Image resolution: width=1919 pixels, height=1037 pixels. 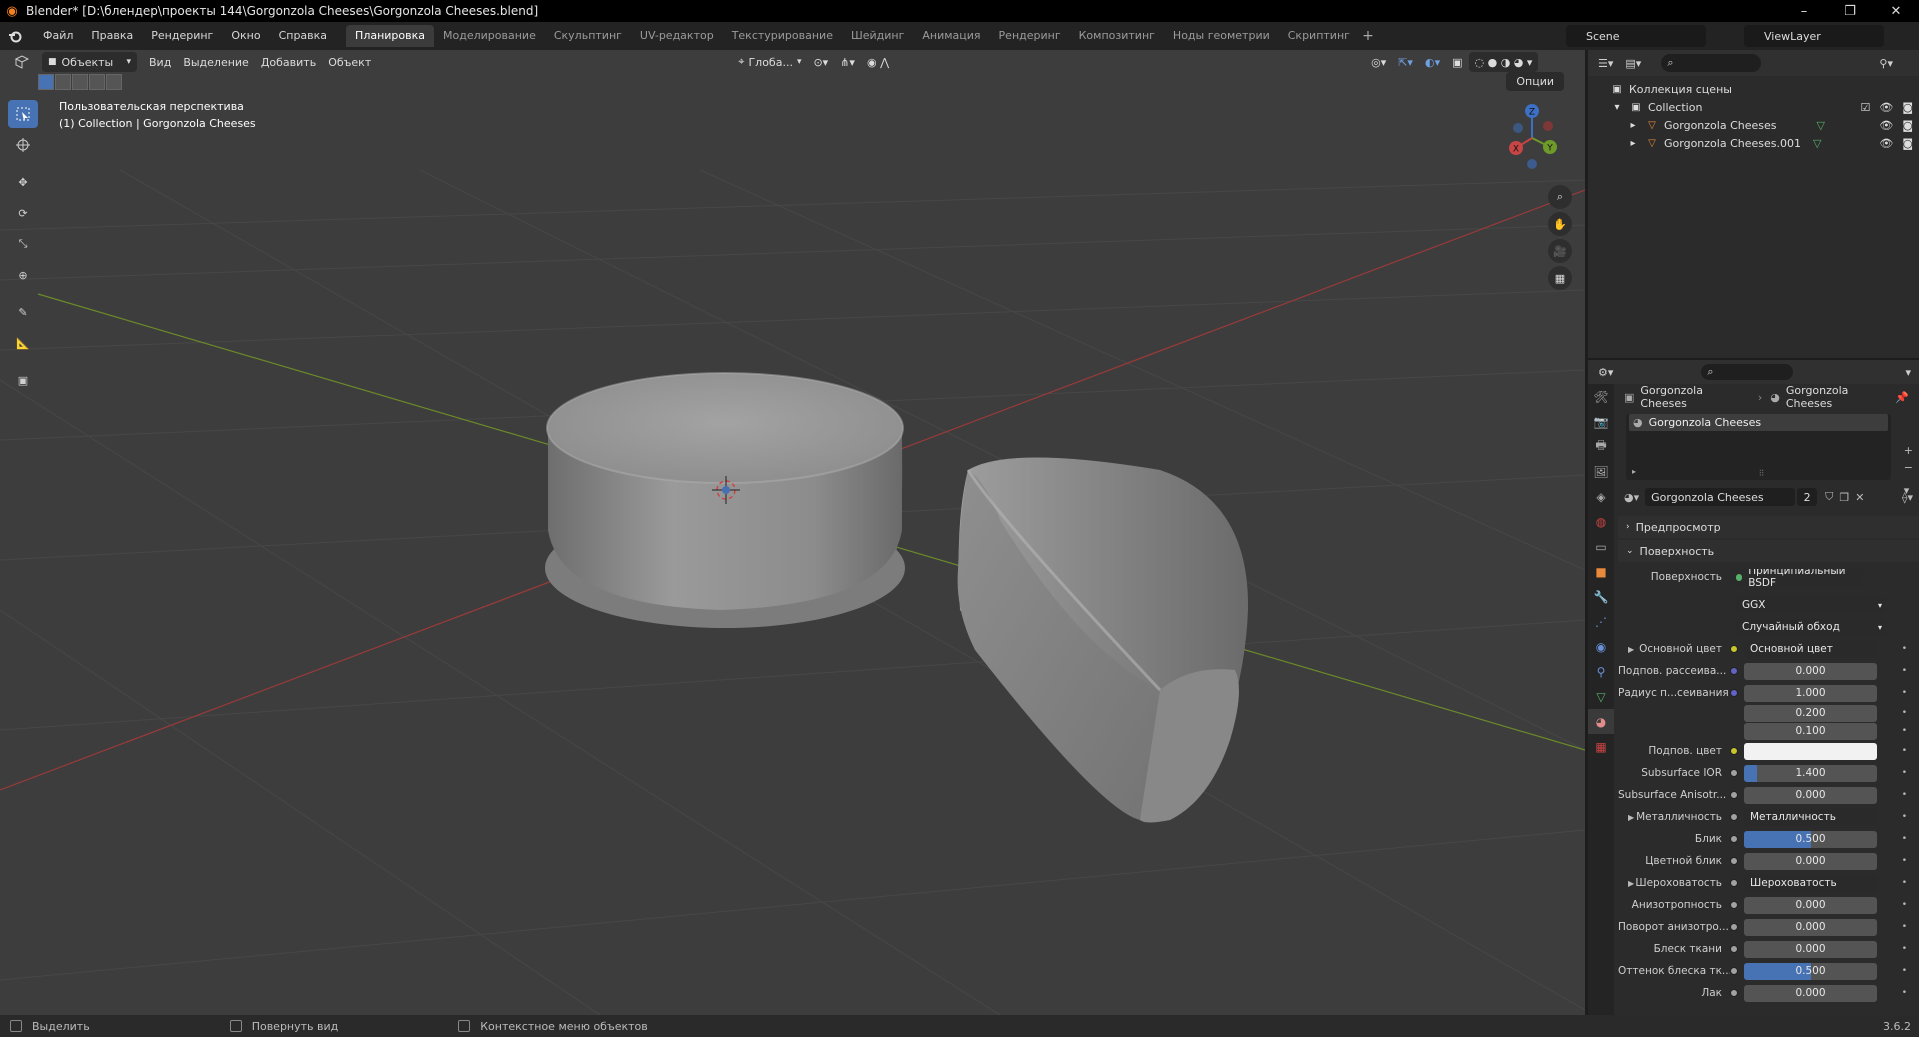 What do you see at coordinates (1601, 521) in the screenshot?
I see `world-tab-icon: ◍` at bounding box center [1601, 521].